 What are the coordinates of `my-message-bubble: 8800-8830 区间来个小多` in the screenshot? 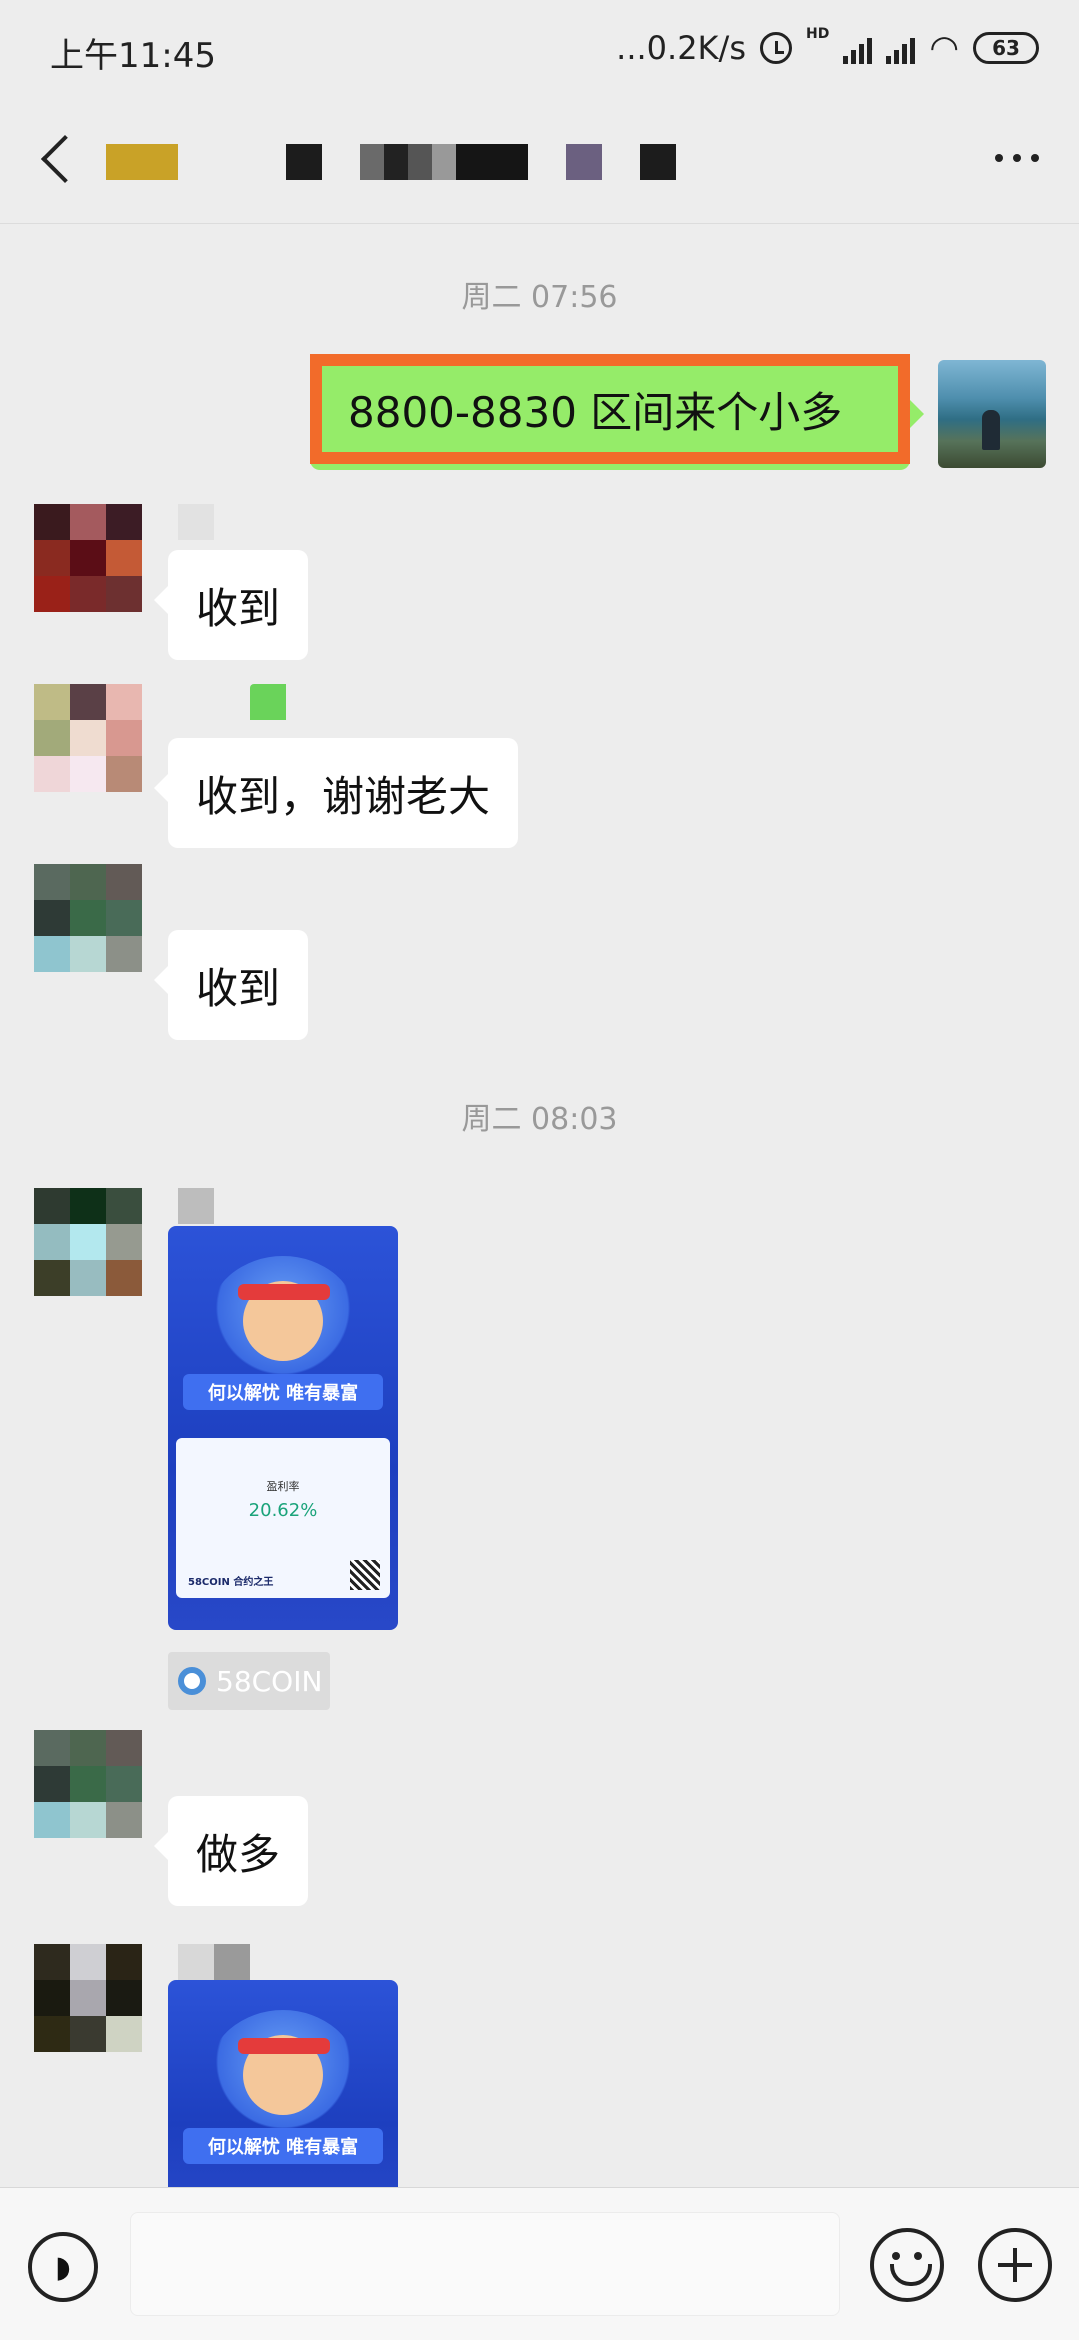 It's located at (617, 412).